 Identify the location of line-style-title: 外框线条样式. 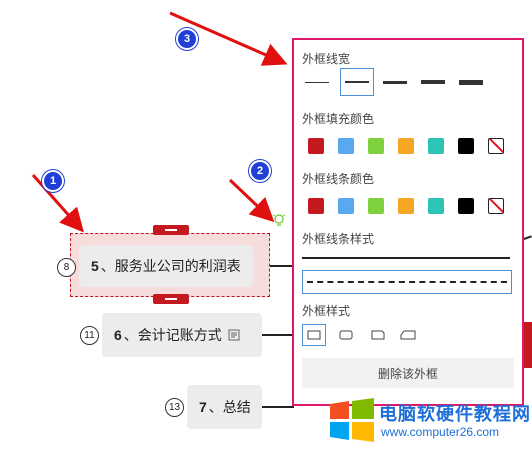
(338, 239).